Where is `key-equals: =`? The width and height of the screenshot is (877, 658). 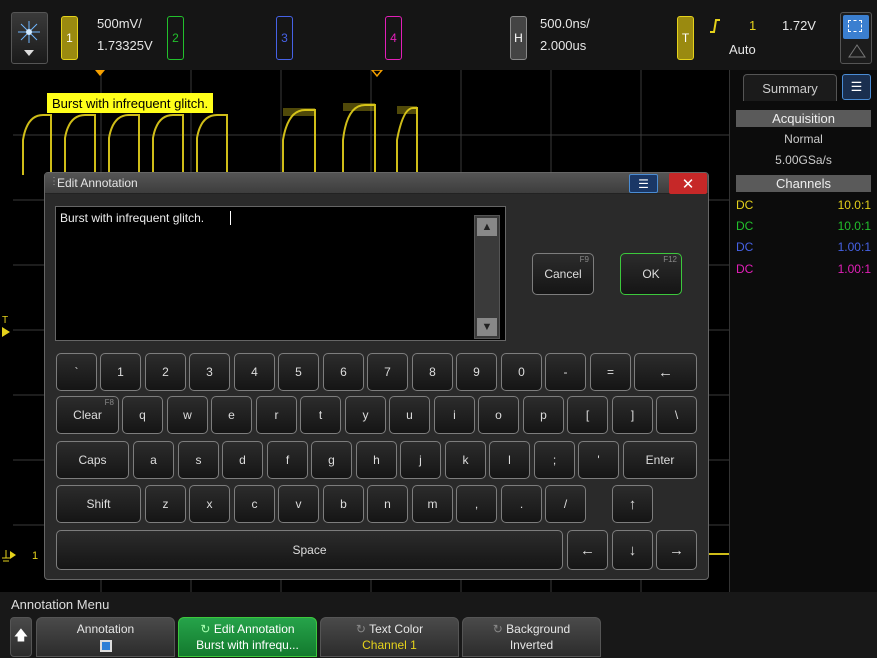
key-equals: = is located at coordinates (610, 372).